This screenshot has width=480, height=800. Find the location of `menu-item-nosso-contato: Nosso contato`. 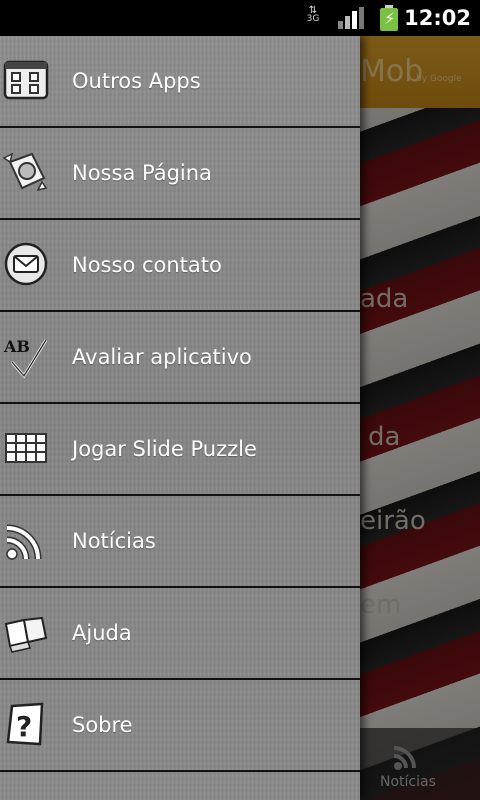

menu-item-nosso-contato: Nosso contato is located at coordinates (180, 266).